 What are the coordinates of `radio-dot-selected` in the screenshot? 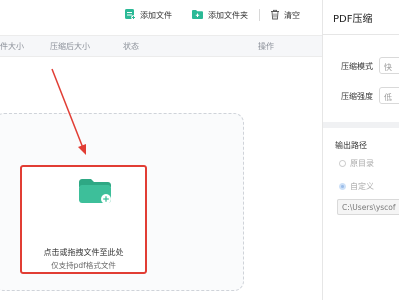 It's located at (342, 186).